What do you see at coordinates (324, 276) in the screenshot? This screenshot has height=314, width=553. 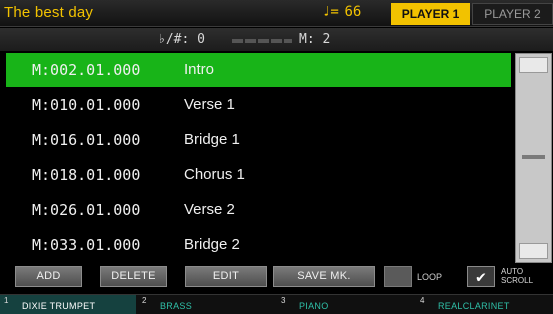 I see `save-marker-button: SAVE MK.` at bounding box center [324, 276].